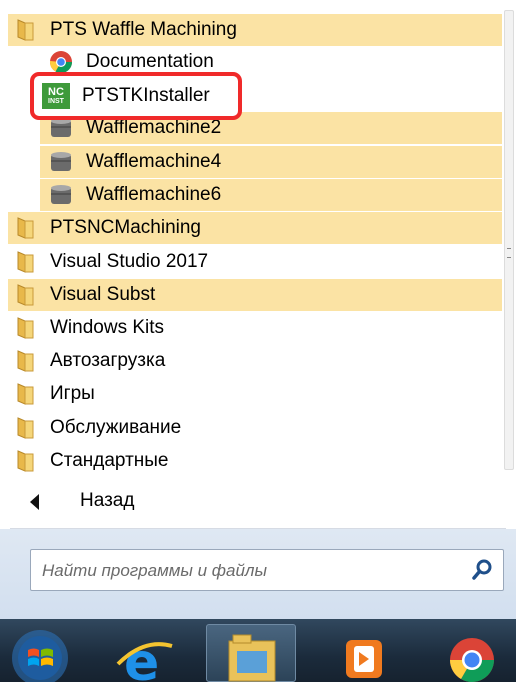 This screenshot has height=688, width=516. What do you see at coordinates (154, 194) in the screenshot?
I see `menu-item-label: Wafflemachine6` at bounding box center [154, 194].